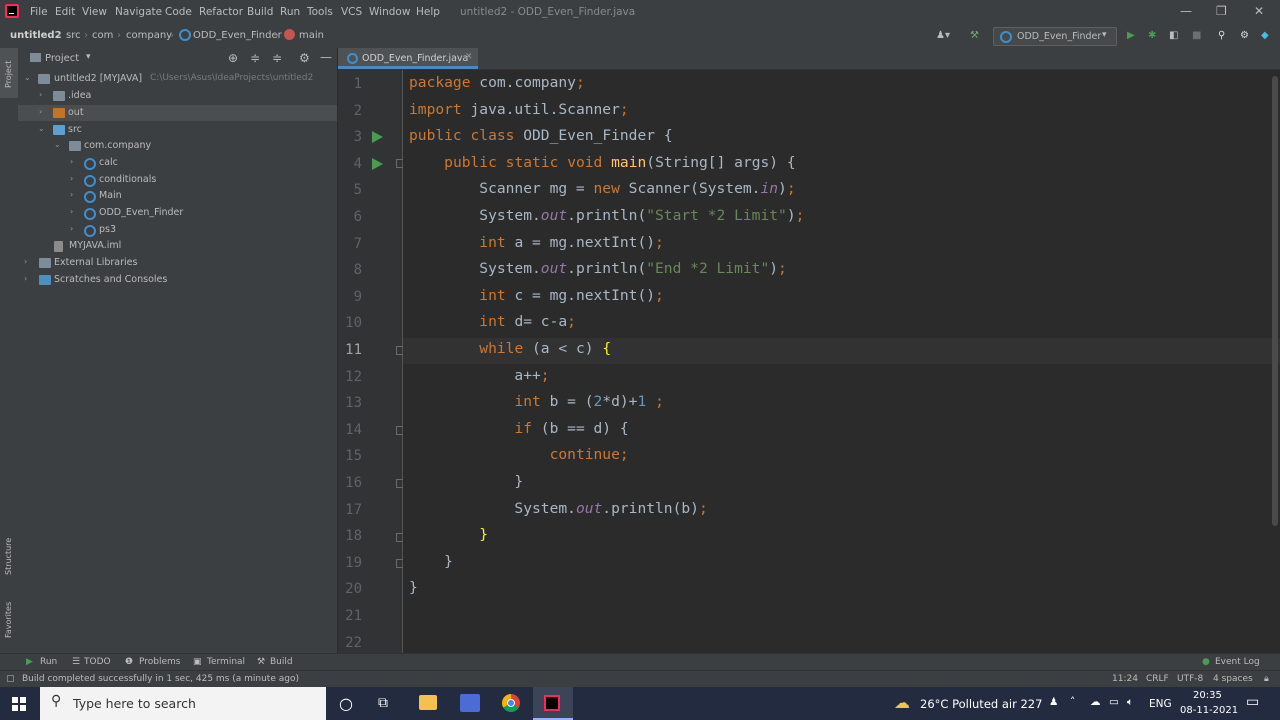  I want to click on indent-setting: 4 spaces, so click(1233, 679).